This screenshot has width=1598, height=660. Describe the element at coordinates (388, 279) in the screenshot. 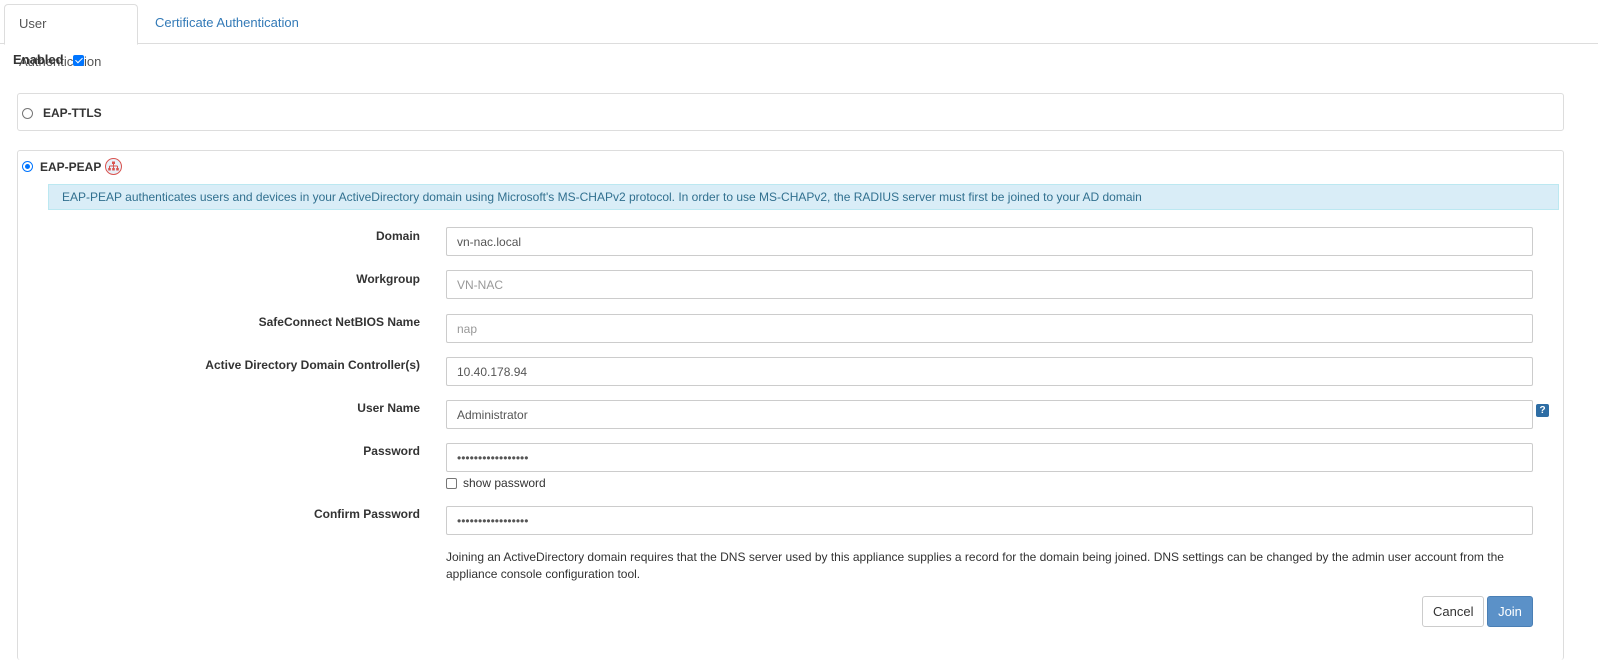

I see `workgroup-label: Workgroup` at that location.